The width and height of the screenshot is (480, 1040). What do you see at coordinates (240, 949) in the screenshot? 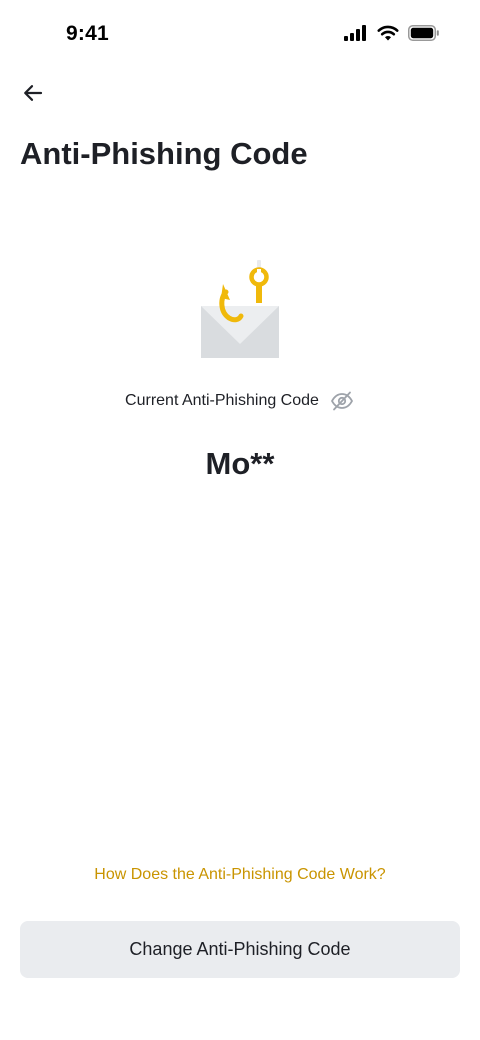
I see `change-anti-phishing-code-button: Change Anti-Phishing Code` at bounding box center [240, 949].